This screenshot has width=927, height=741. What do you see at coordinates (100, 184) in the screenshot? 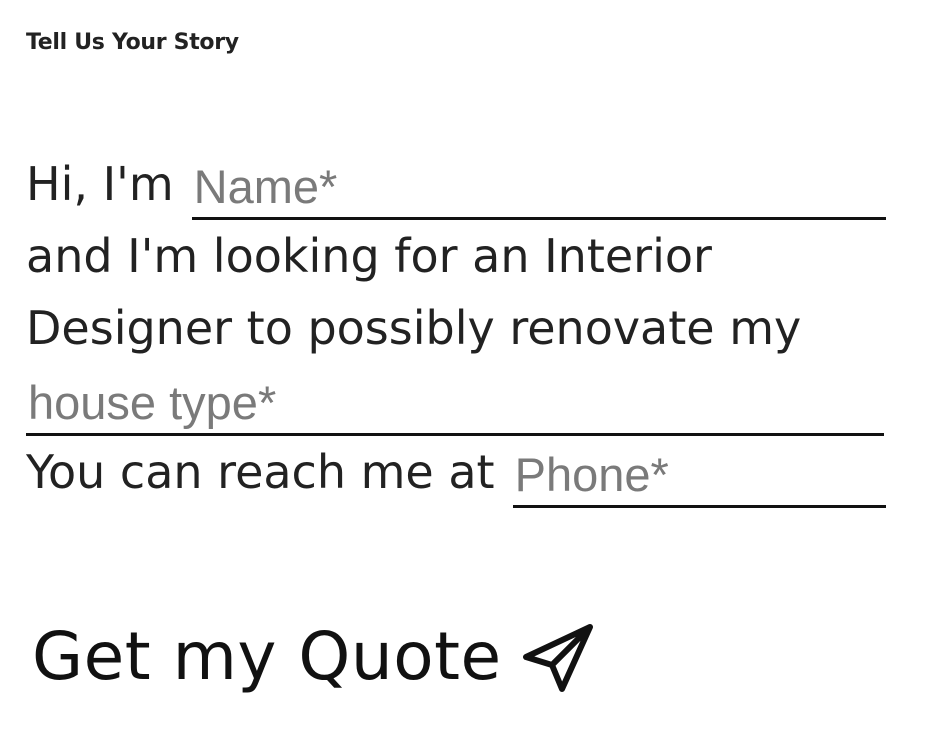
I see `intro-text: Hi, I'm` at bounding box center [100, 184].